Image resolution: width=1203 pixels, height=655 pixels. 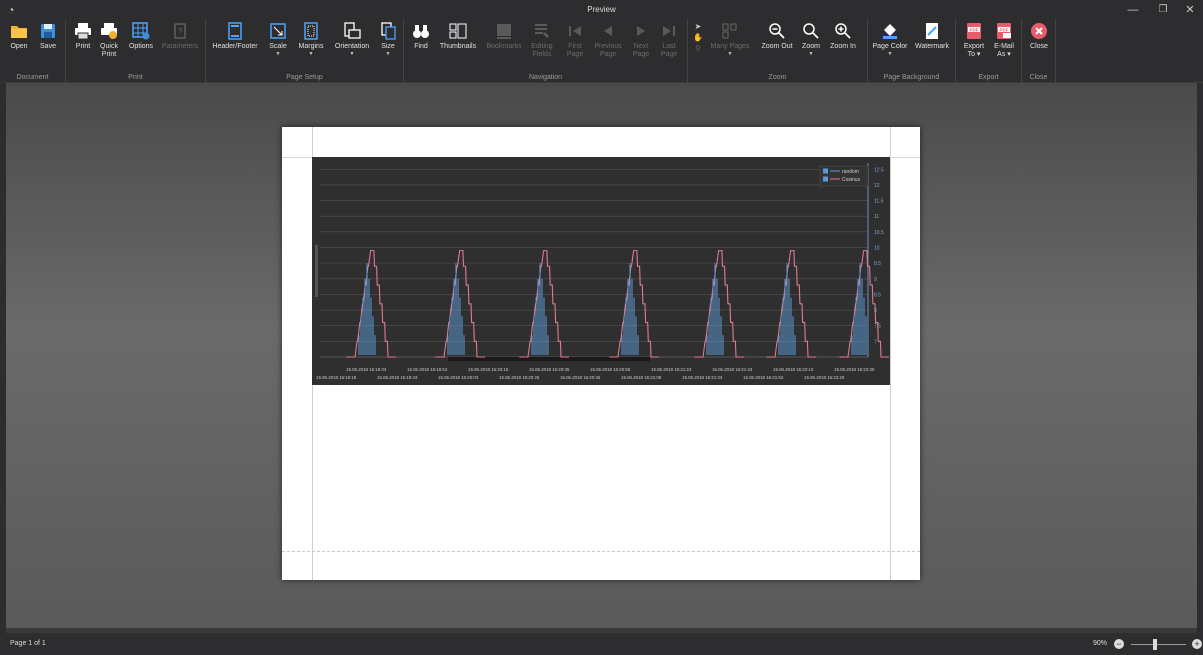 I want to click on email-label-2: As ▾, so click(x=1004, y=54).